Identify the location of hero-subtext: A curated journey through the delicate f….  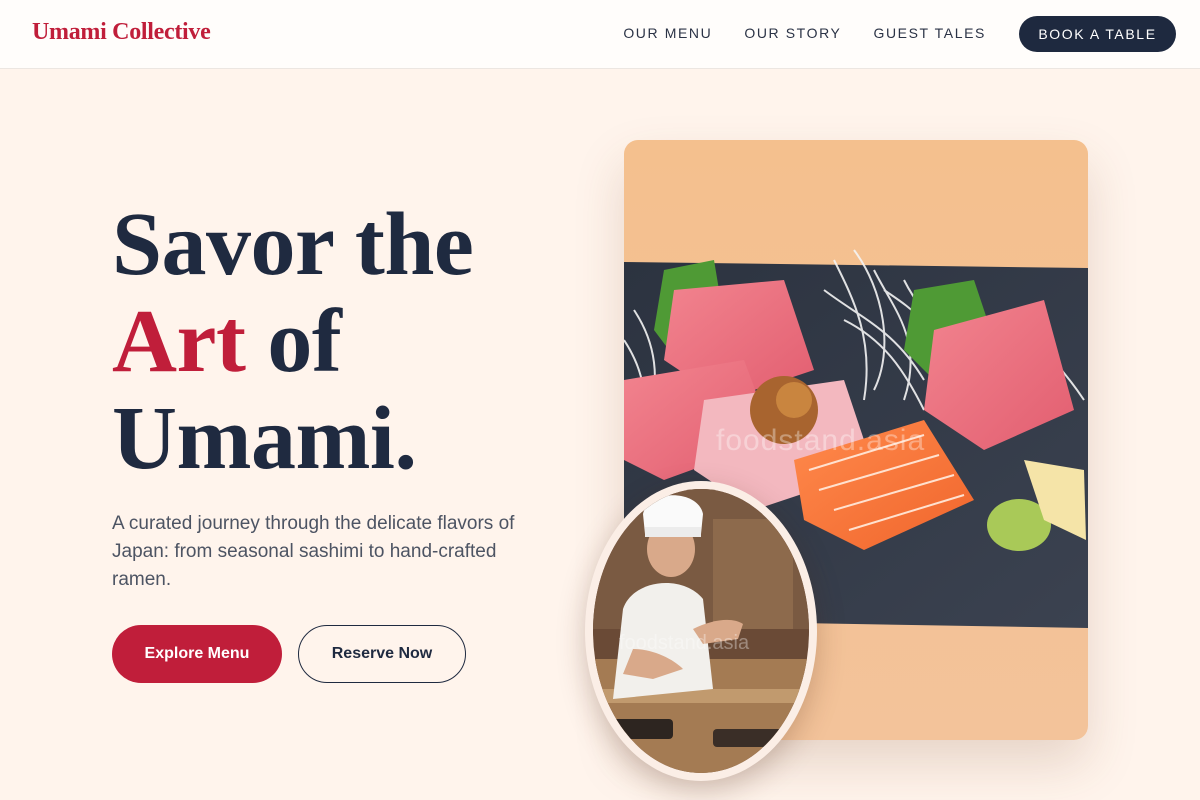
(313, 551).